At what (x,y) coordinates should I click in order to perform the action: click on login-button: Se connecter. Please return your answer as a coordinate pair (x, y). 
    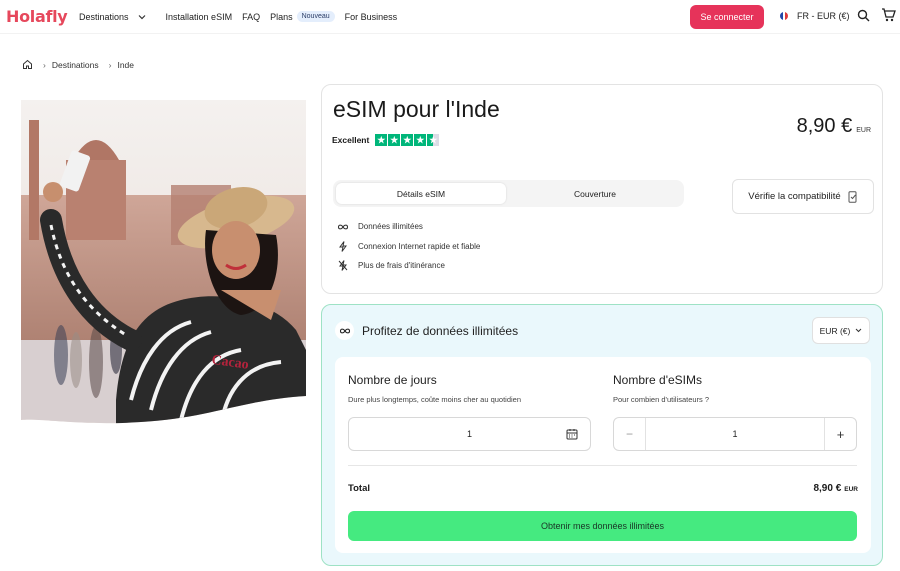
    Looking at the image, I should click on (727, 17).